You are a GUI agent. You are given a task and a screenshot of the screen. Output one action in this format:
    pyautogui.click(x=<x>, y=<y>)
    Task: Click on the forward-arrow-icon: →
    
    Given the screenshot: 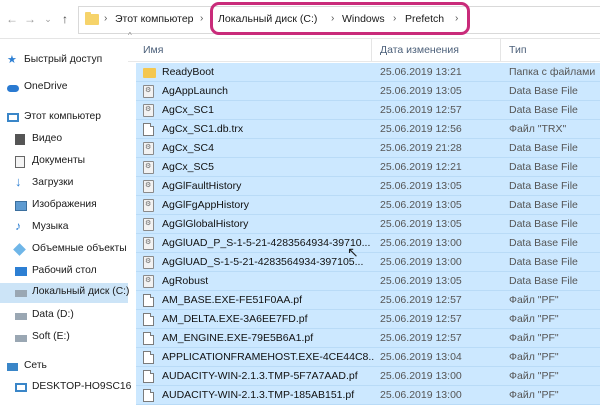 What is the action you would take?
    pyautogui.click(x=30, y=19)
    